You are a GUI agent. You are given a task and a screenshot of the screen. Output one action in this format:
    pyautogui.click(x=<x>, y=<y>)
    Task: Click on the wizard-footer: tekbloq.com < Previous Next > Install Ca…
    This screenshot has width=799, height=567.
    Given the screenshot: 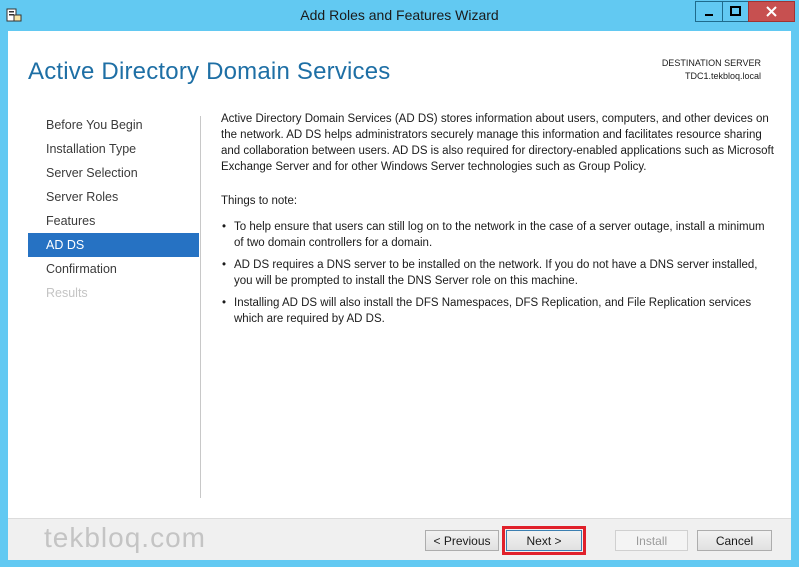 What is the action you would take?
    pyautogui.click(x=399, y=539)
    